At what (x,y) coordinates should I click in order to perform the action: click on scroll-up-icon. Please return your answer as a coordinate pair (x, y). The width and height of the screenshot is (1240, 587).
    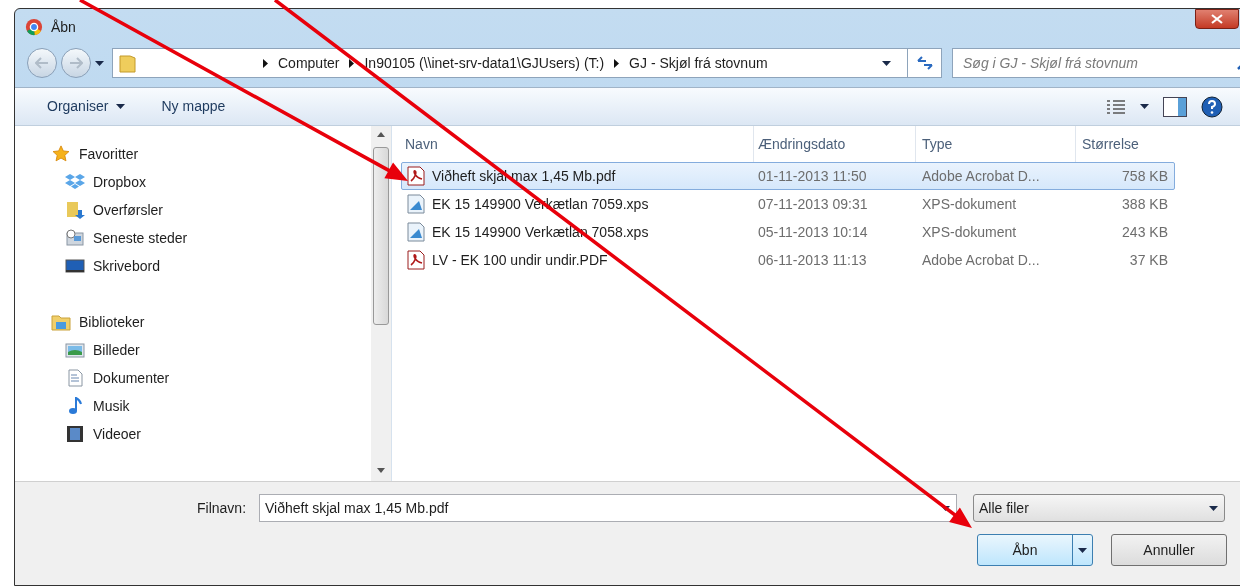
    Looking at the image, I should click on (381, 134).